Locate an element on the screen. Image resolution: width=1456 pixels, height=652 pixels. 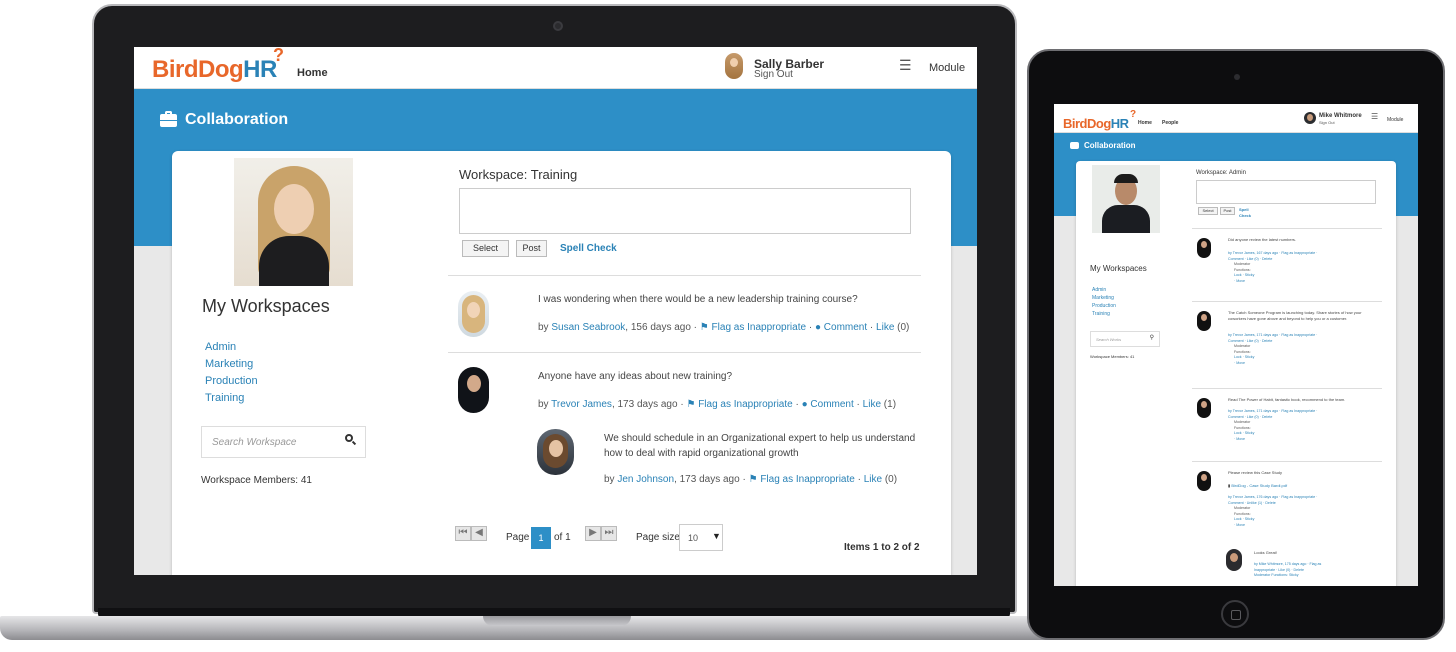
nav-people: People is located at coordinates (1170, 123).